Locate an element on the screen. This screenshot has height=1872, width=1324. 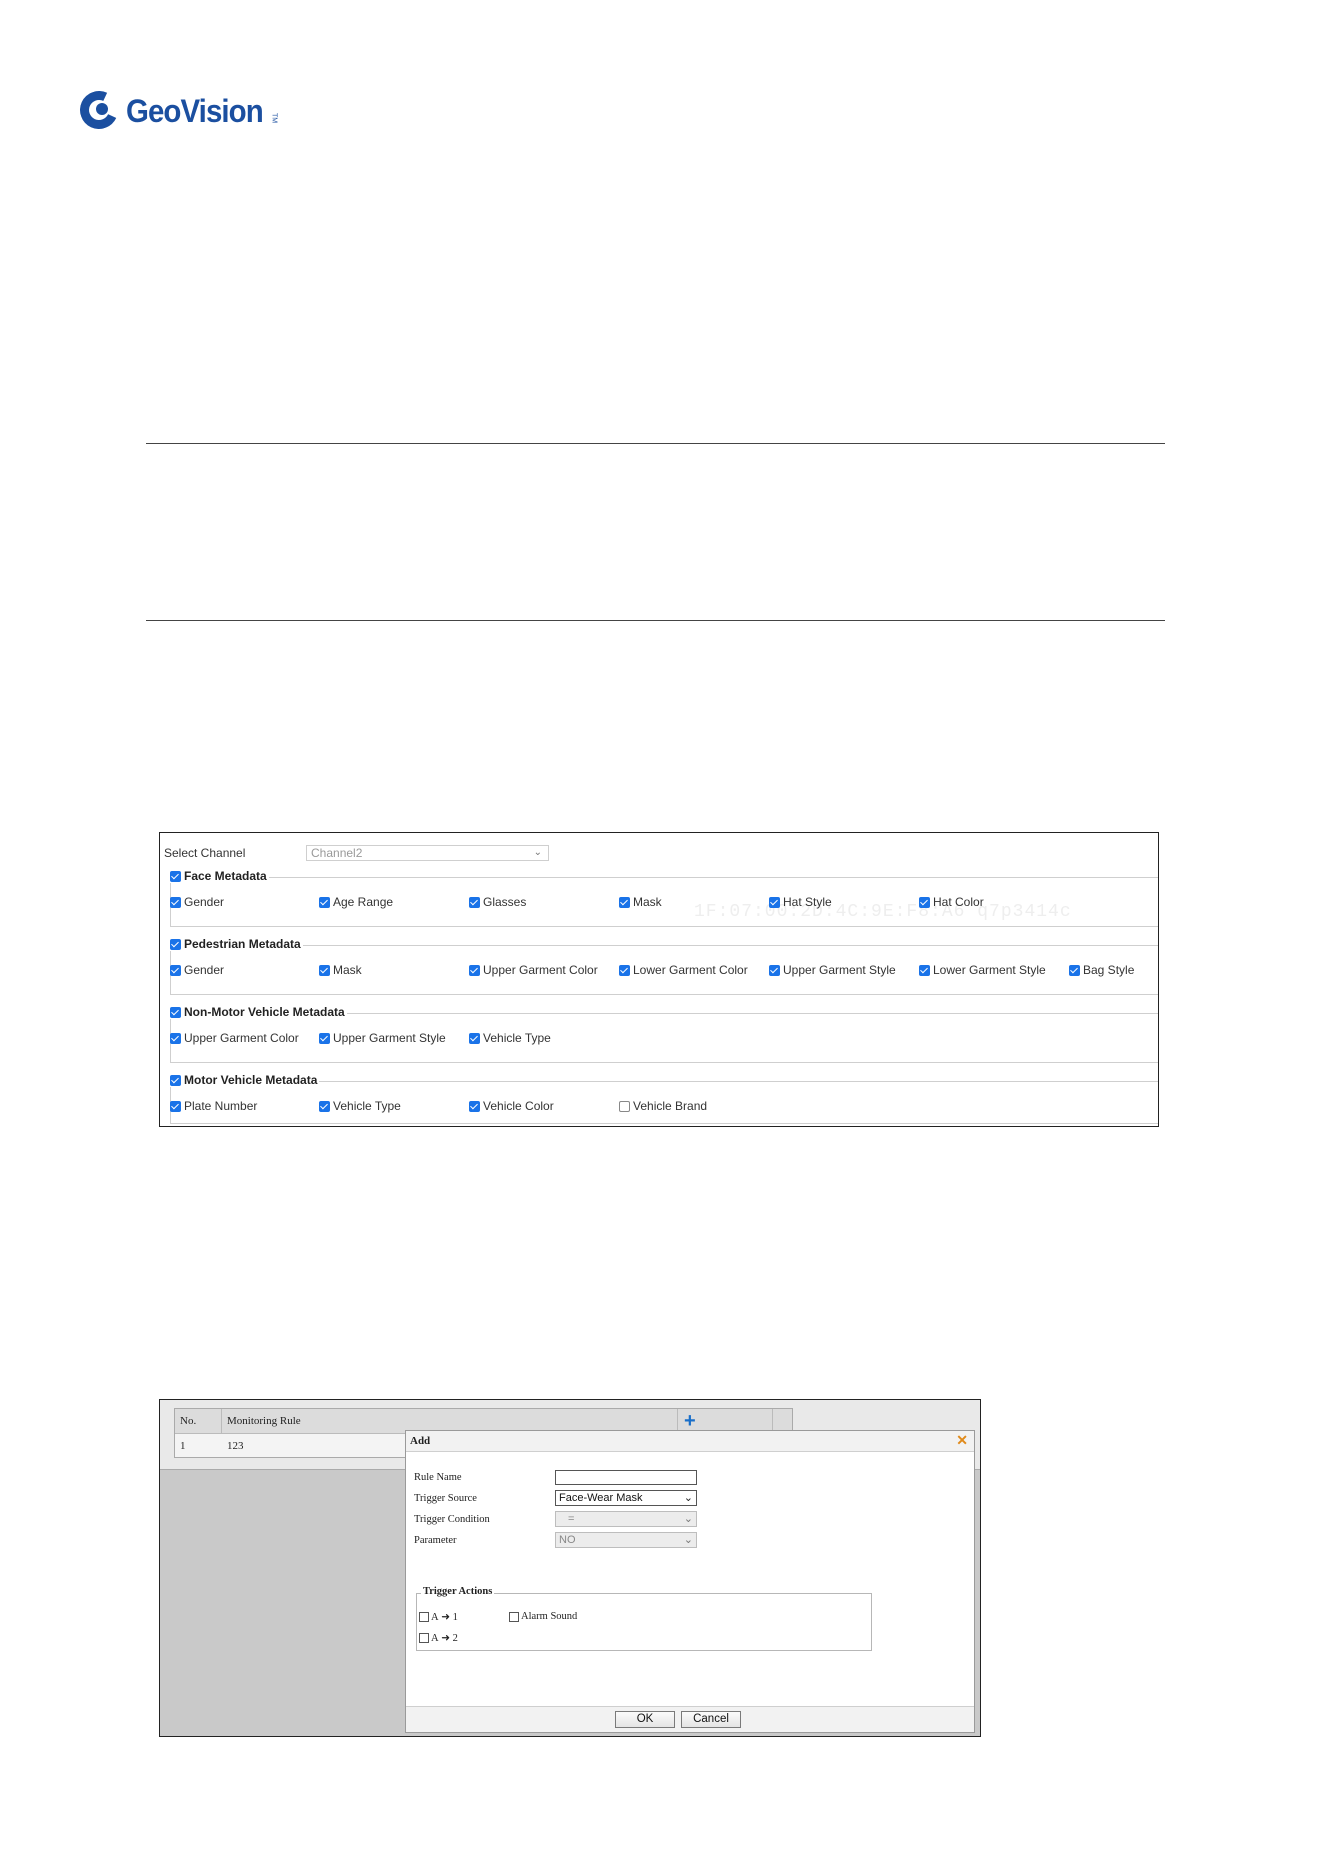
brand-name: GeoVision is located at coordinates (195, 110).